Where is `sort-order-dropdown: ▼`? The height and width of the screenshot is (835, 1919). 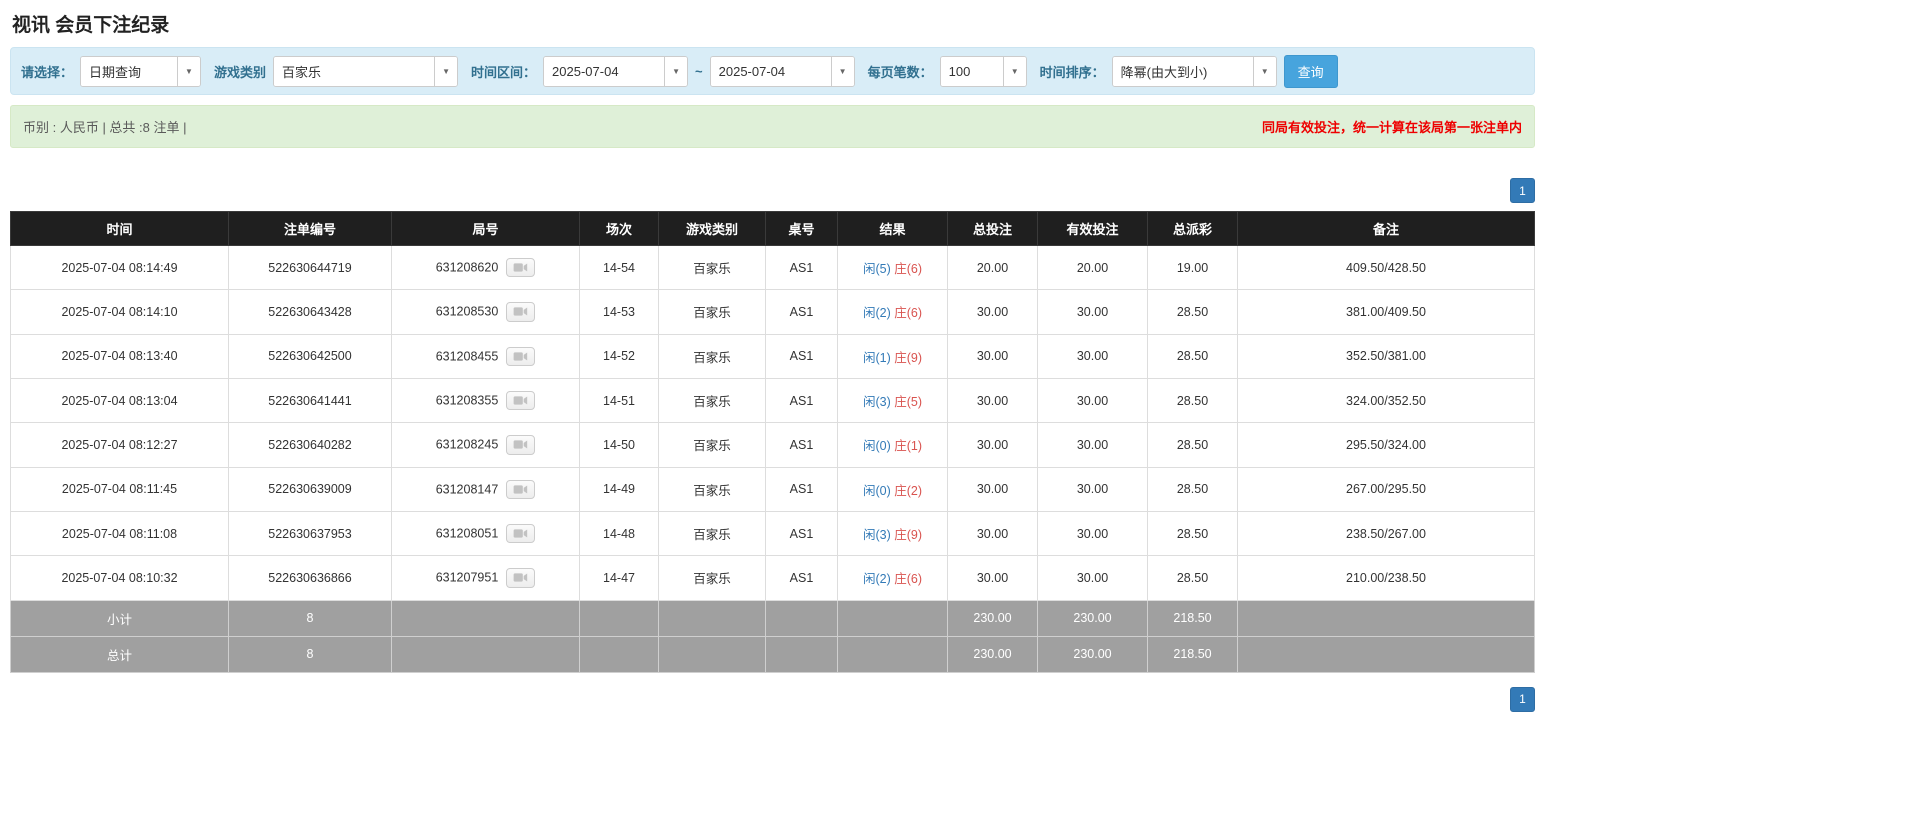 sort-order-dropdown: ▼ is located at coordinates (1194, 71).